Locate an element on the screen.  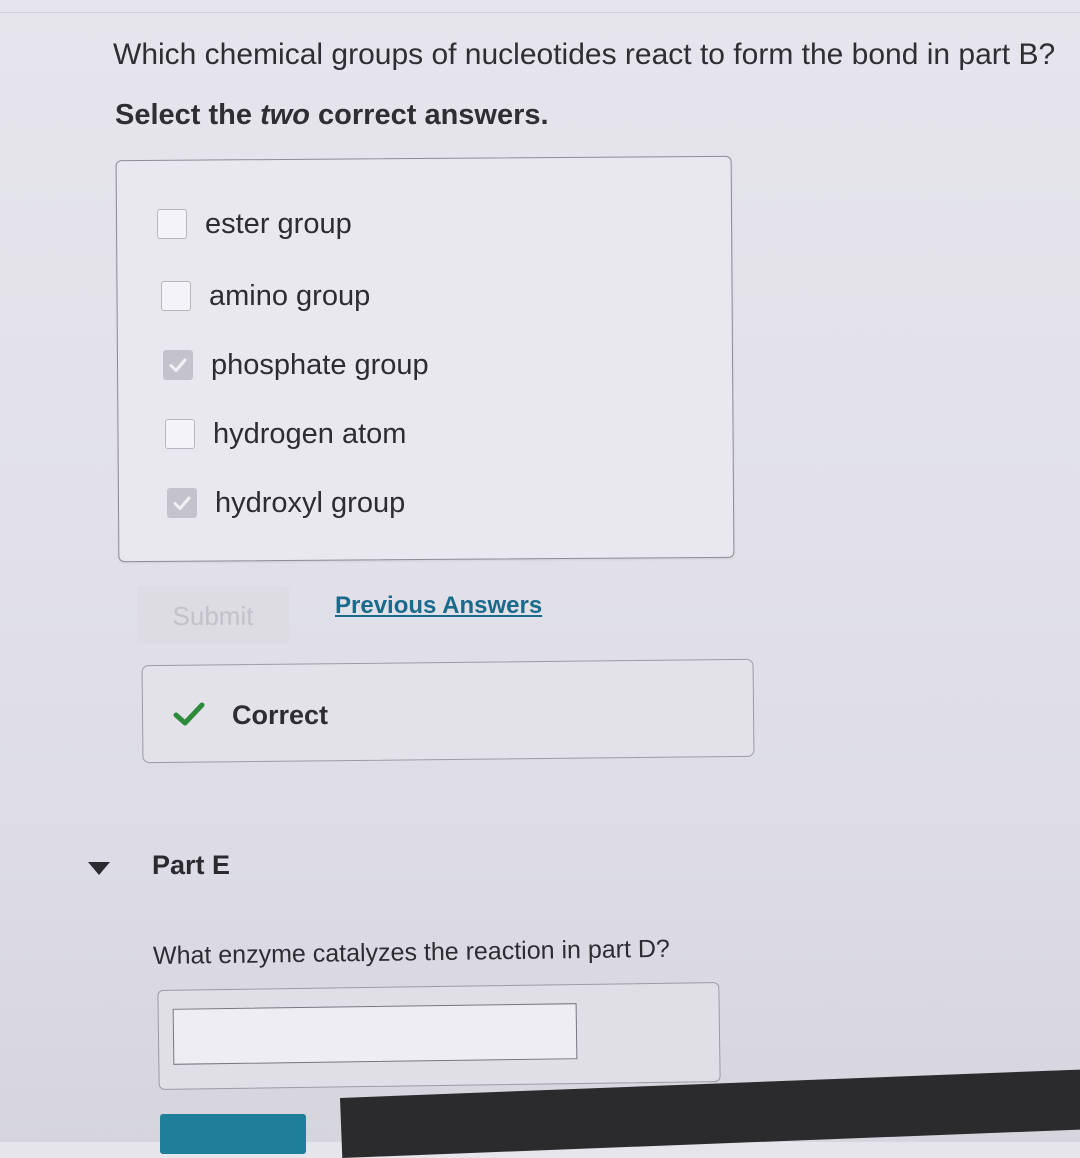
top-divider is located at coordinates (540, 12).